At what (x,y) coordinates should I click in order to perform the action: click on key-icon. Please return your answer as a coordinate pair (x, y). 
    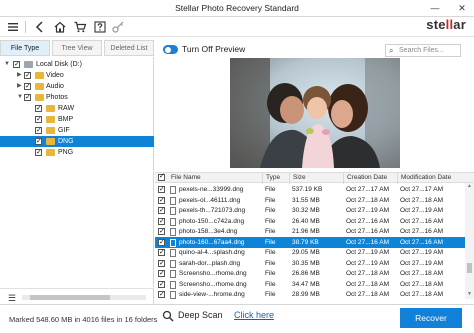
    Looking at the image, I should click on (118, 27).